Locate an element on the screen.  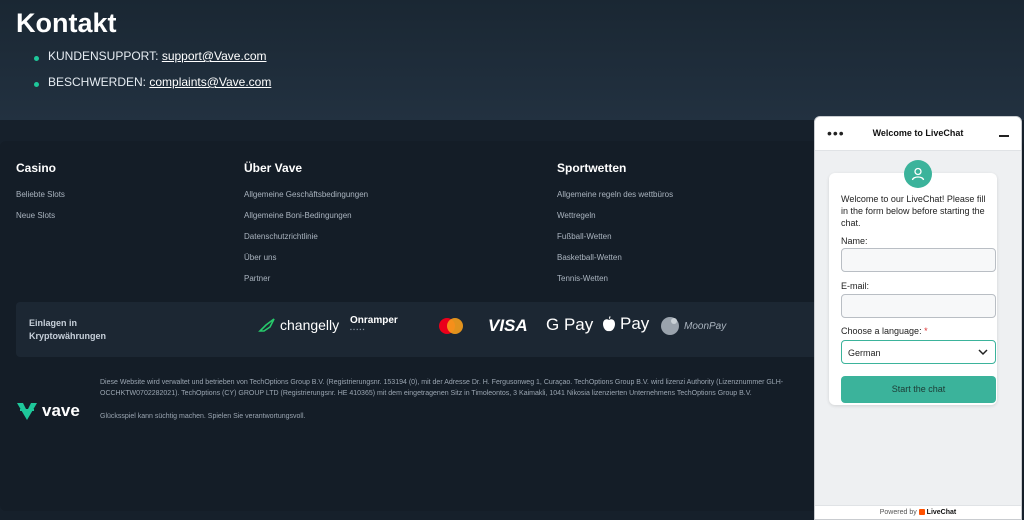
contact-item-complaints: BESCHWERDEN: complaints@Vave.com is located at coordinates (152, 88).